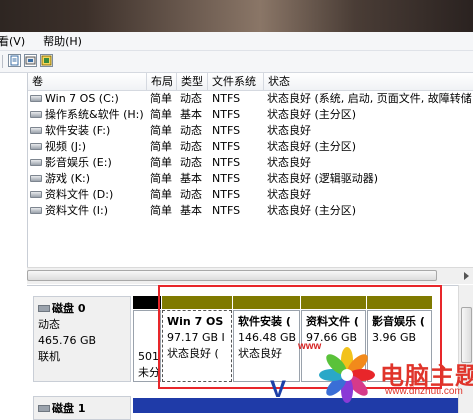 This screenshot has width=473, height=420. I want to click on volume-list-header: 卷 布局 类型 文件系统 状态, so click(250, 82).